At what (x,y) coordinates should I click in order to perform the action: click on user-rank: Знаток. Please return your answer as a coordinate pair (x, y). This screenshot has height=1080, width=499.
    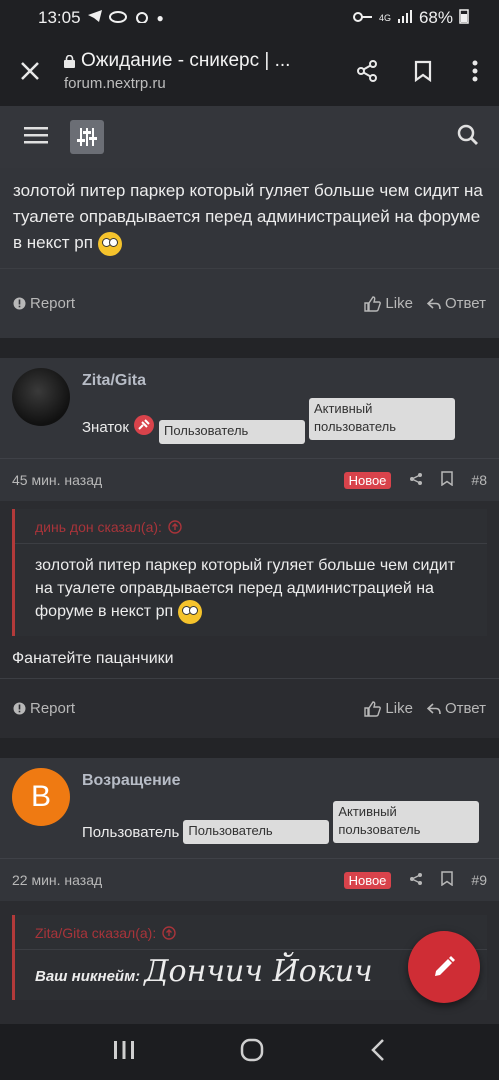
    Looking at the image, I should click on (105, 427).